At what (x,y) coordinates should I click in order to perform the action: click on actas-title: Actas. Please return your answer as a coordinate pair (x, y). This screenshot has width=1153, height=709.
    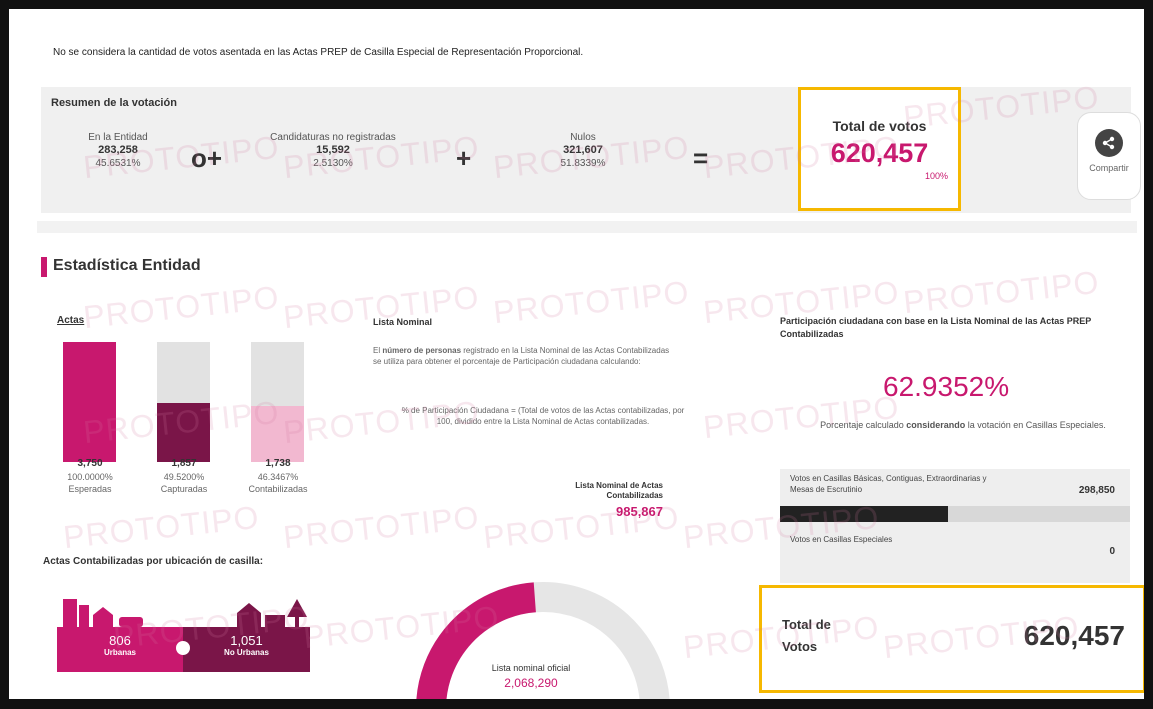
    Looking at the image, I should click on (71, 320).